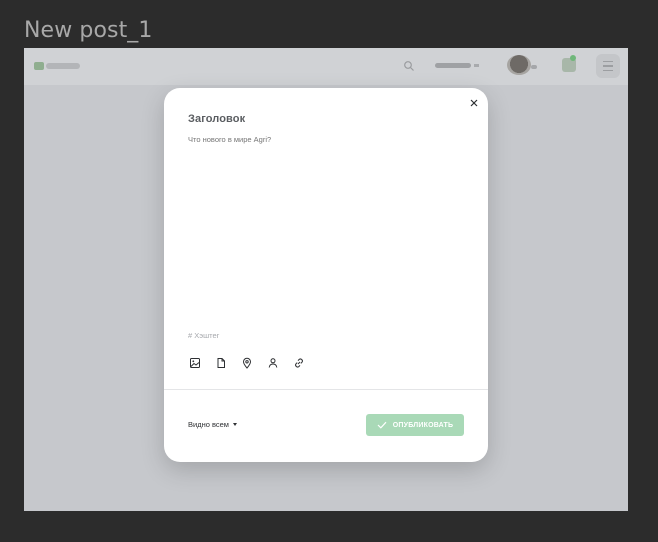  I want to click on frame-title: New post_1, so click(88, 30).